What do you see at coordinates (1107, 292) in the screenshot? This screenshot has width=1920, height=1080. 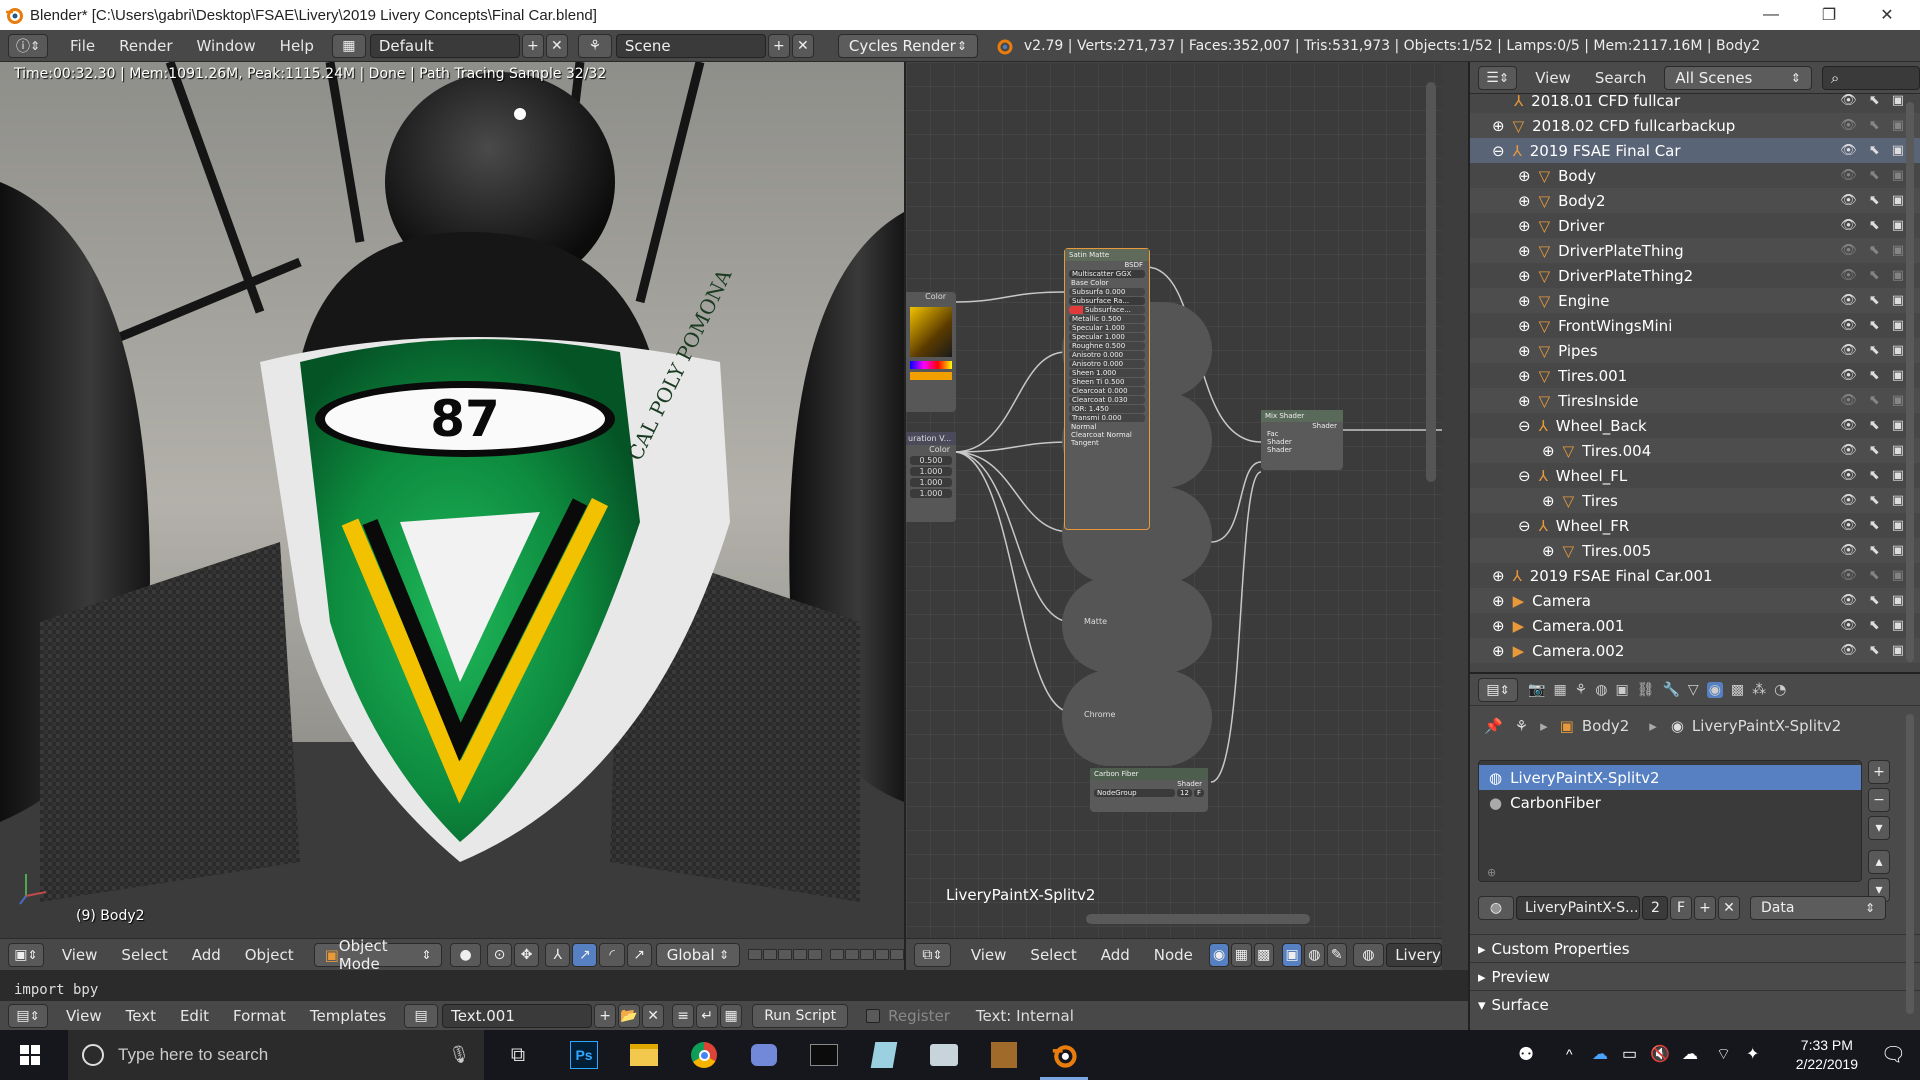 I see `bsdf-row: Subsurfa 0.000` at bounding box center [1107, 292].